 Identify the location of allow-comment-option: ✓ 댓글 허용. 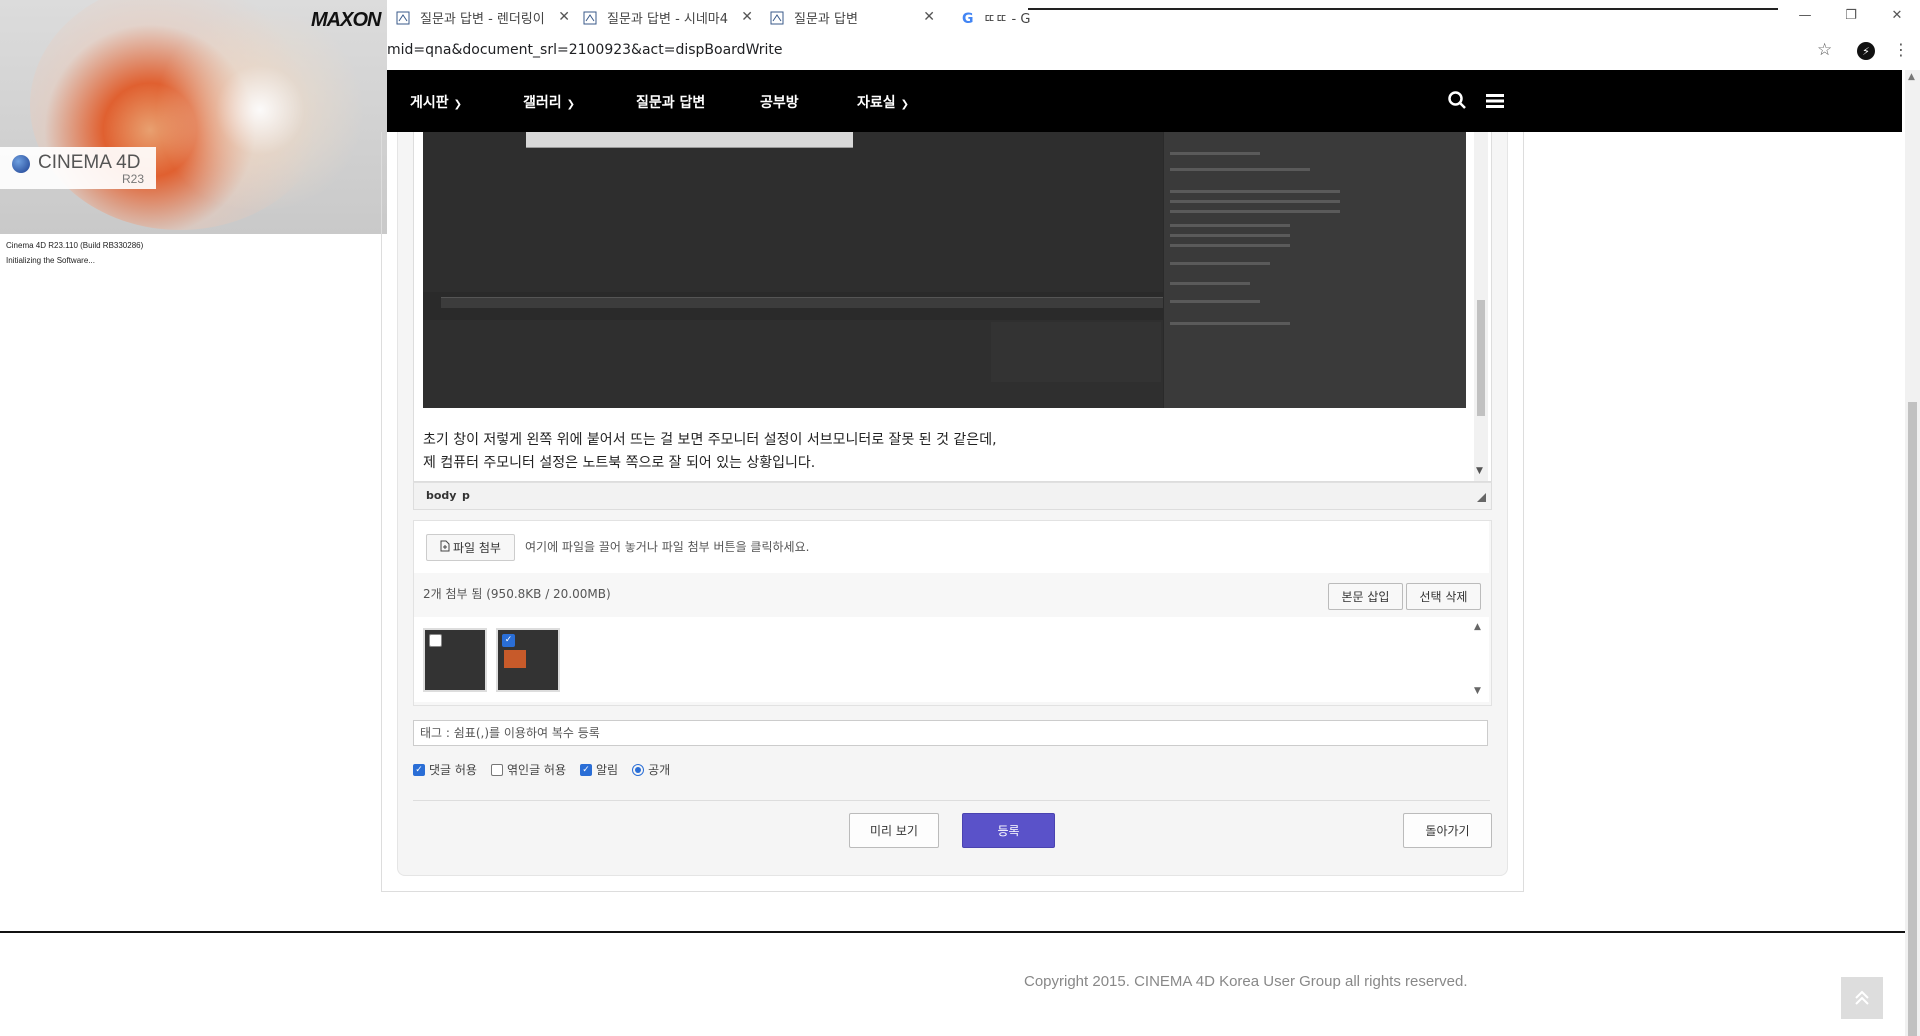
(445, 769).